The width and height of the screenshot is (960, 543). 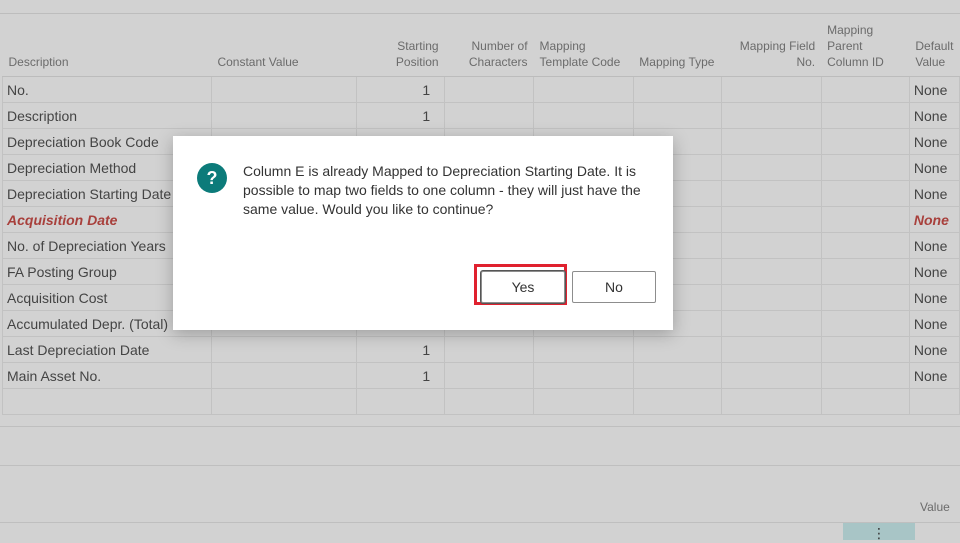 What do you see at coordinates (107, 45) in the screenshot?
I see `col-header-description: Description` at bounding box center [107, 45].